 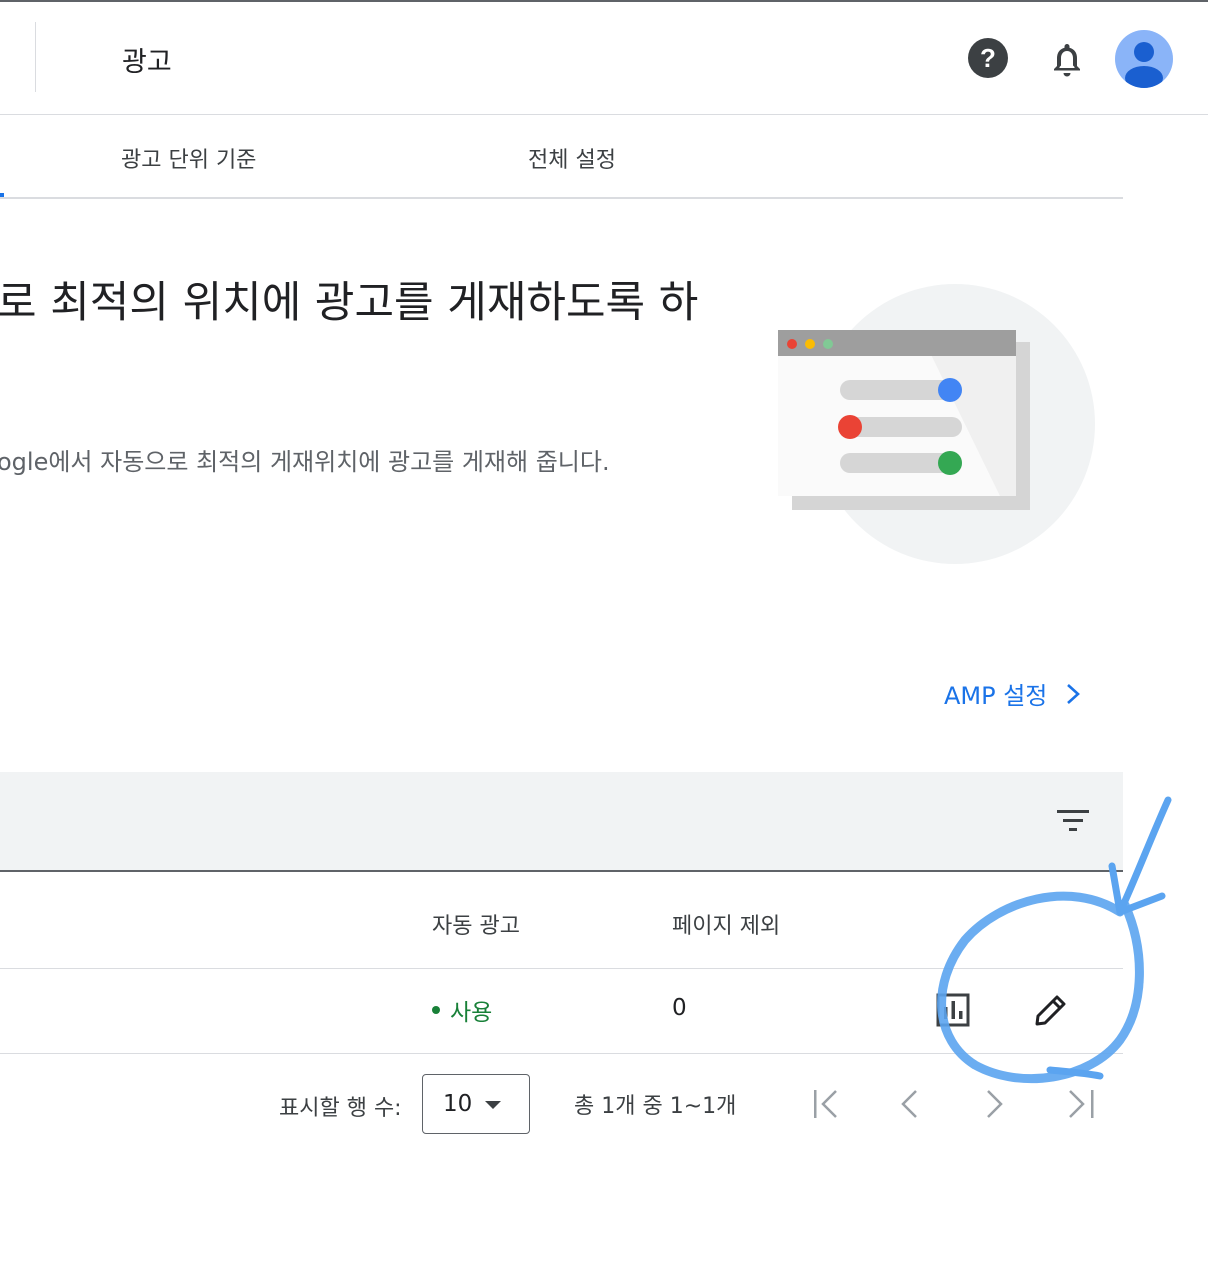 I want to click on table-row: 사용 0, so click(x=561, y=1011).